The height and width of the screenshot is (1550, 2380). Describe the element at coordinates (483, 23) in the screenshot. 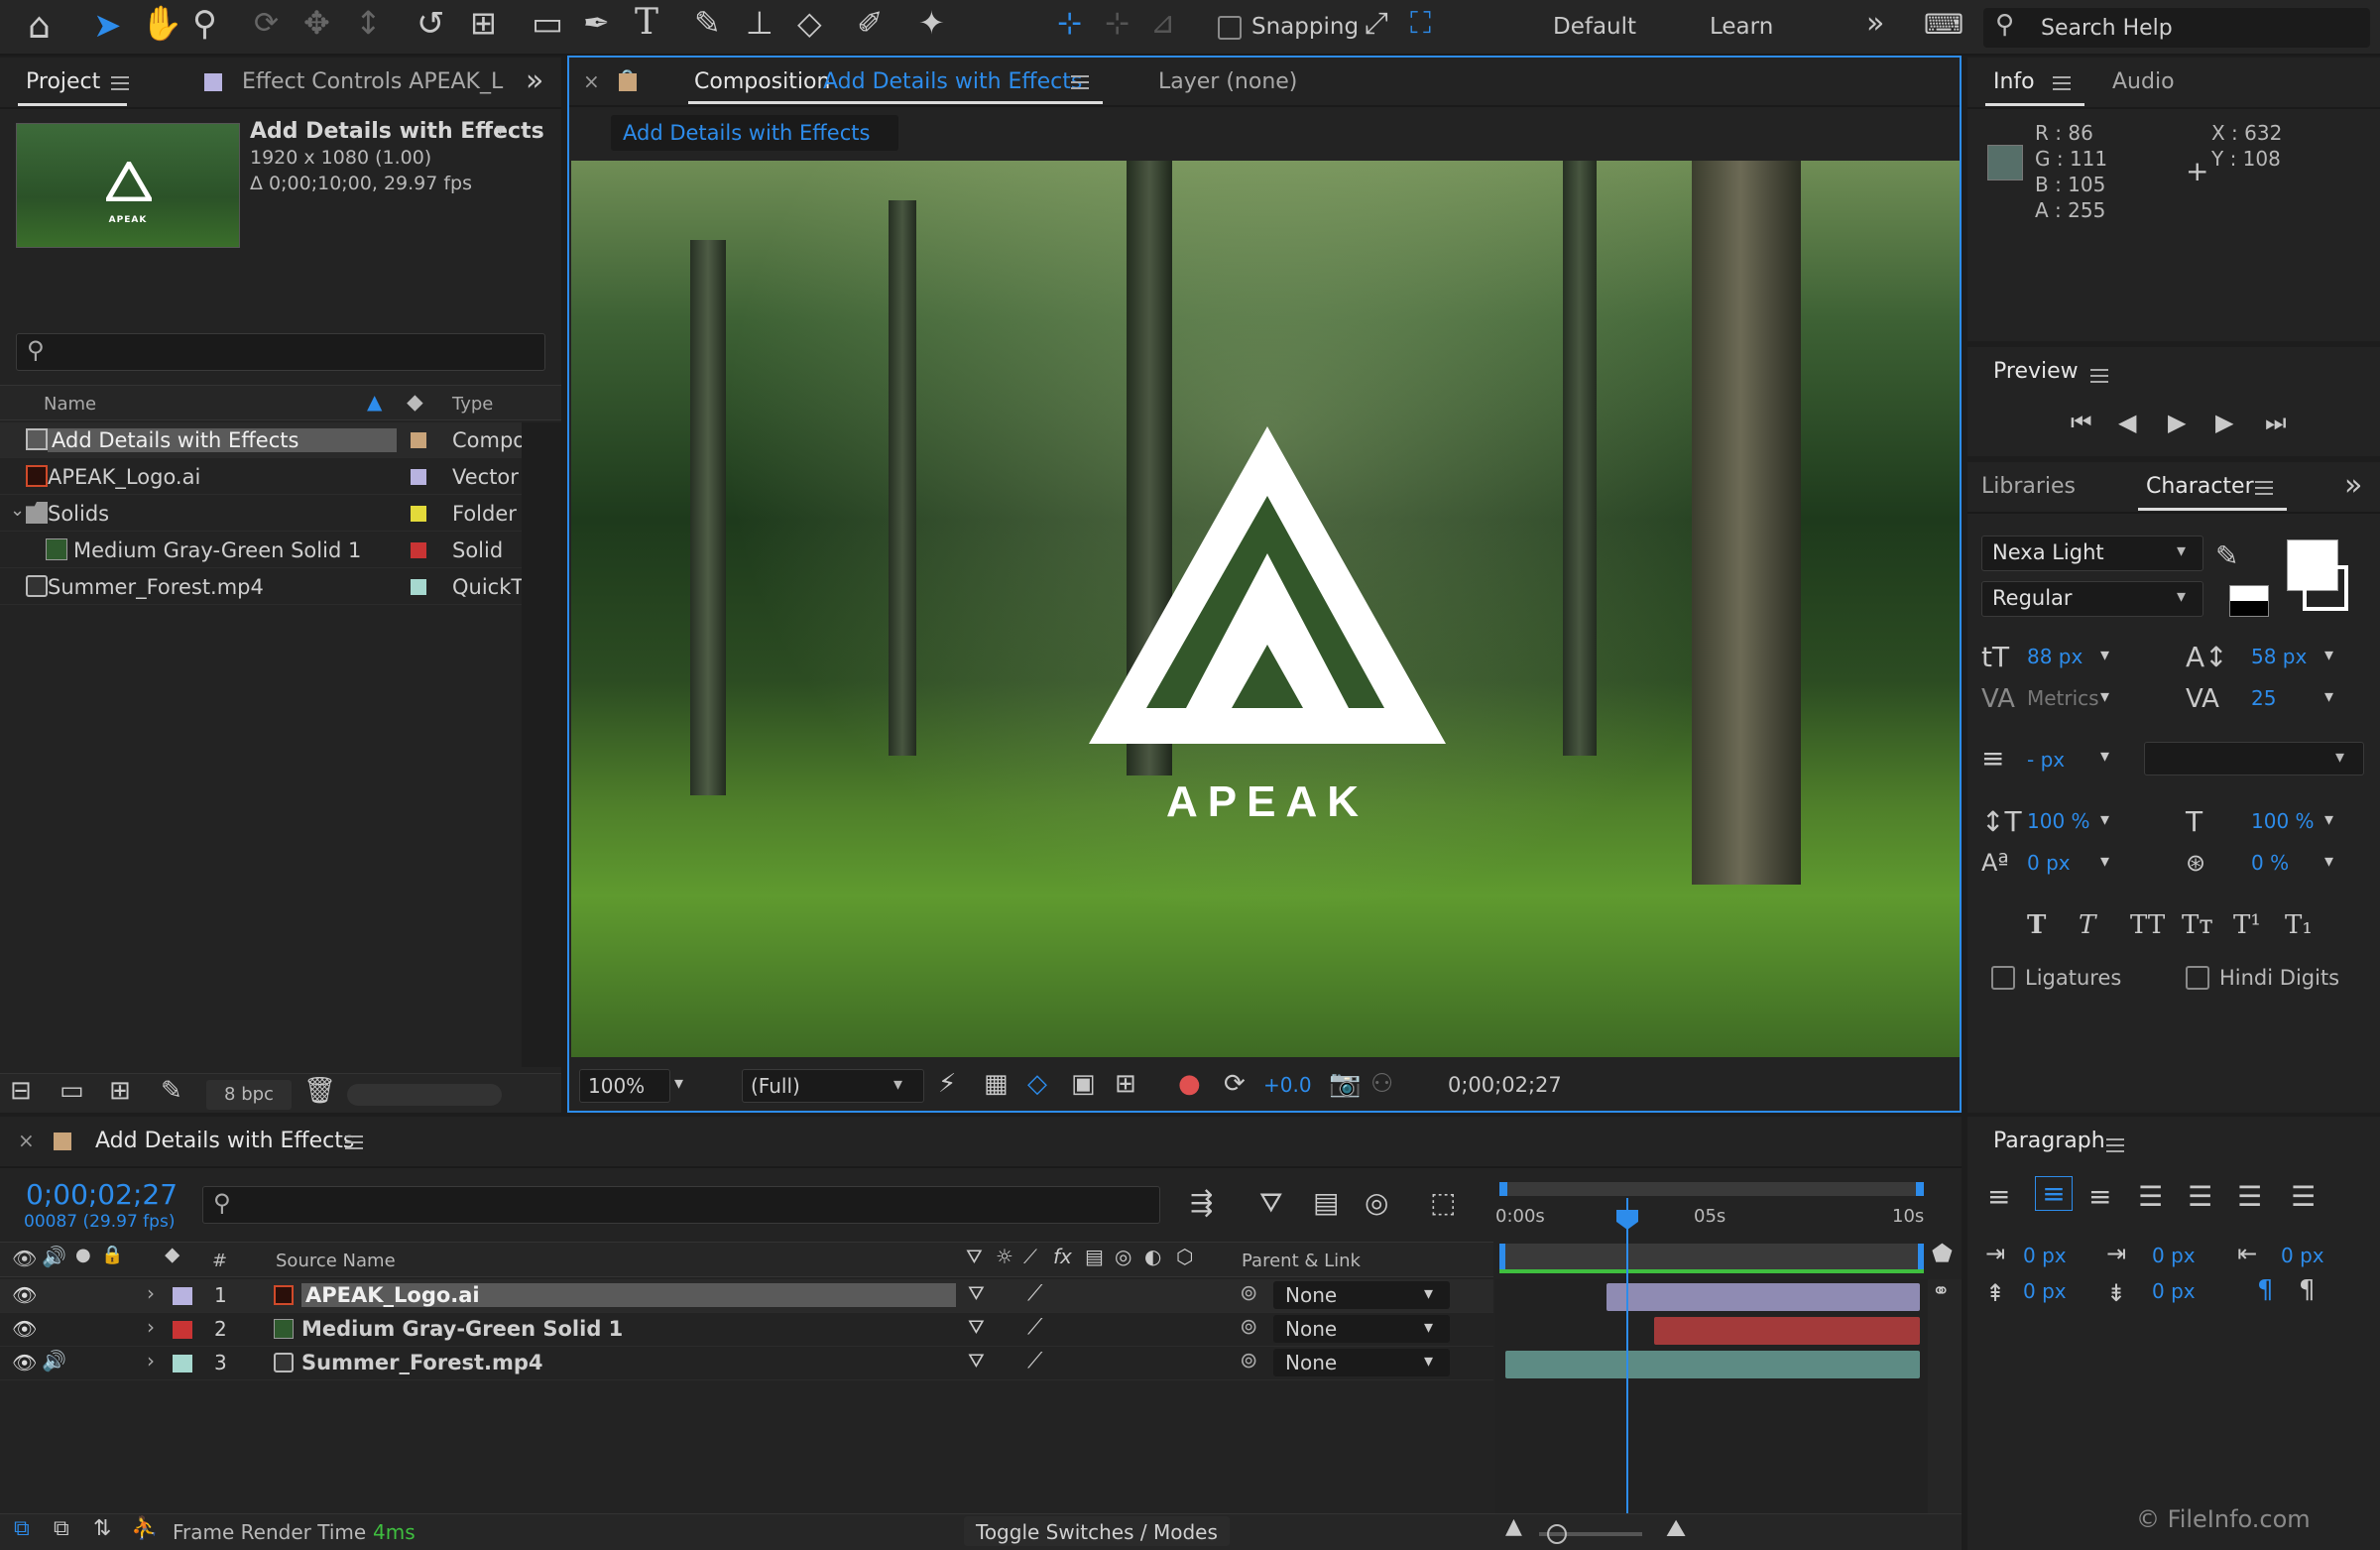

I see `pan-behind-tool-icon: ⊞` at that location.